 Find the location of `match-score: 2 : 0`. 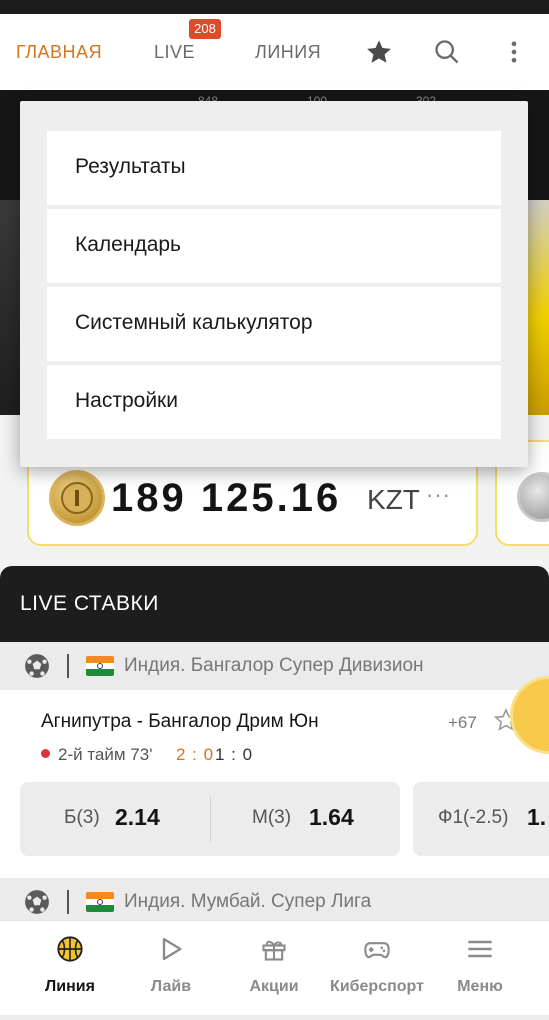

match-score: 2 : 0 is located at coordinates (195, 754).